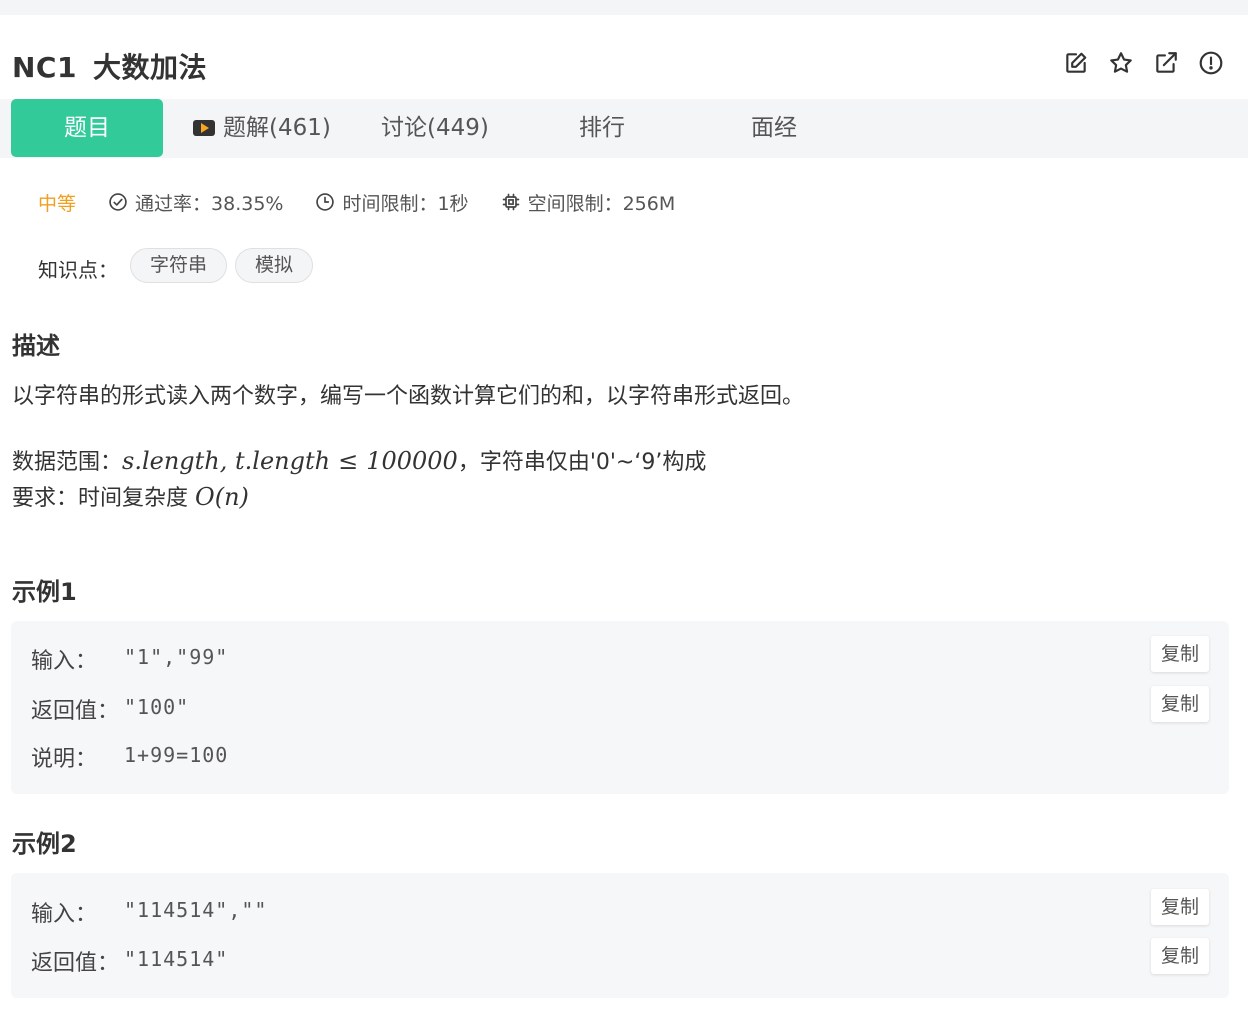  Describe the element at coordinates (408, 396) in the screenshot. I see `description-text: 以字符串的形式读入两个数字，编写一个函数计算它们的和，以字符串形式返回。` at that location.